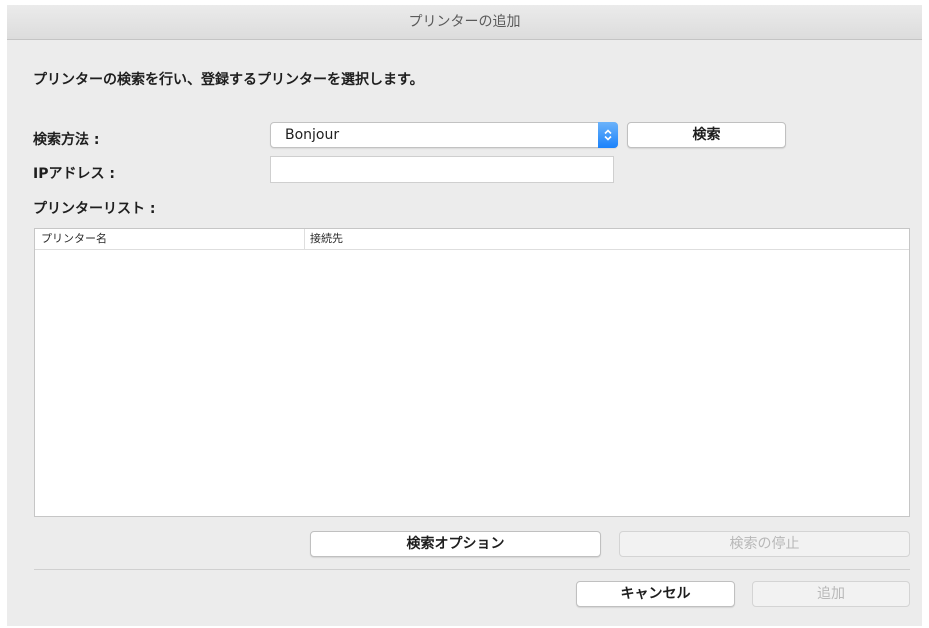 The width and height of the screenshot is (929, 628). Describe the element at coordinates (94, 209) in the screenshot. I see `printer-list-label: プリンターリスト :` at that location.